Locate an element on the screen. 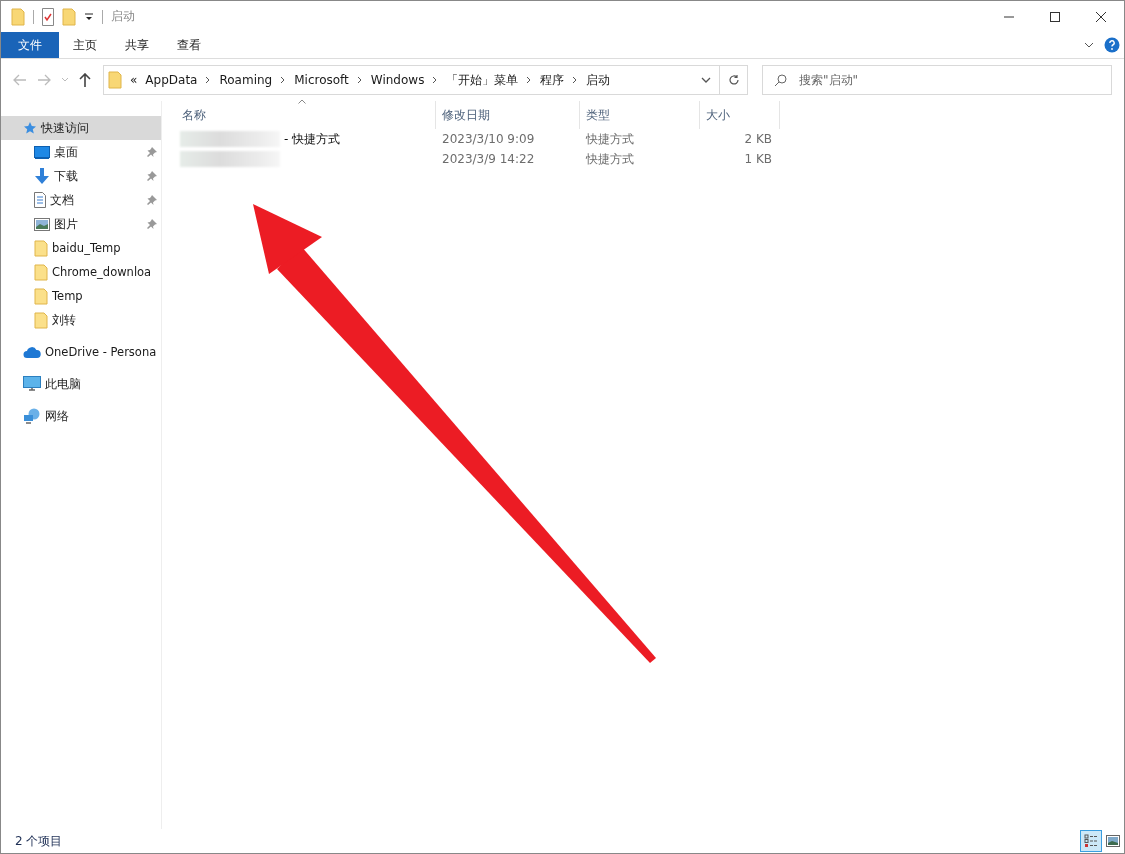 The width and height of the screenshot is (1125, 854). monitor-icon is located at coordinates (32, 384).